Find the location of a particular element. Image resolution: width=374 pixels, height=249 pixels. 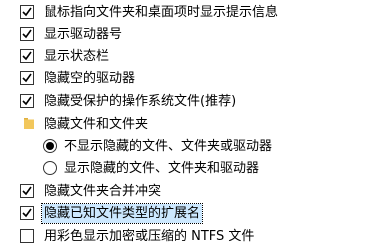

option-color-encrypted-ntfs: 用彩色显示加密或压缩的 NTFS 文件 is located at coordinates (187, 237).